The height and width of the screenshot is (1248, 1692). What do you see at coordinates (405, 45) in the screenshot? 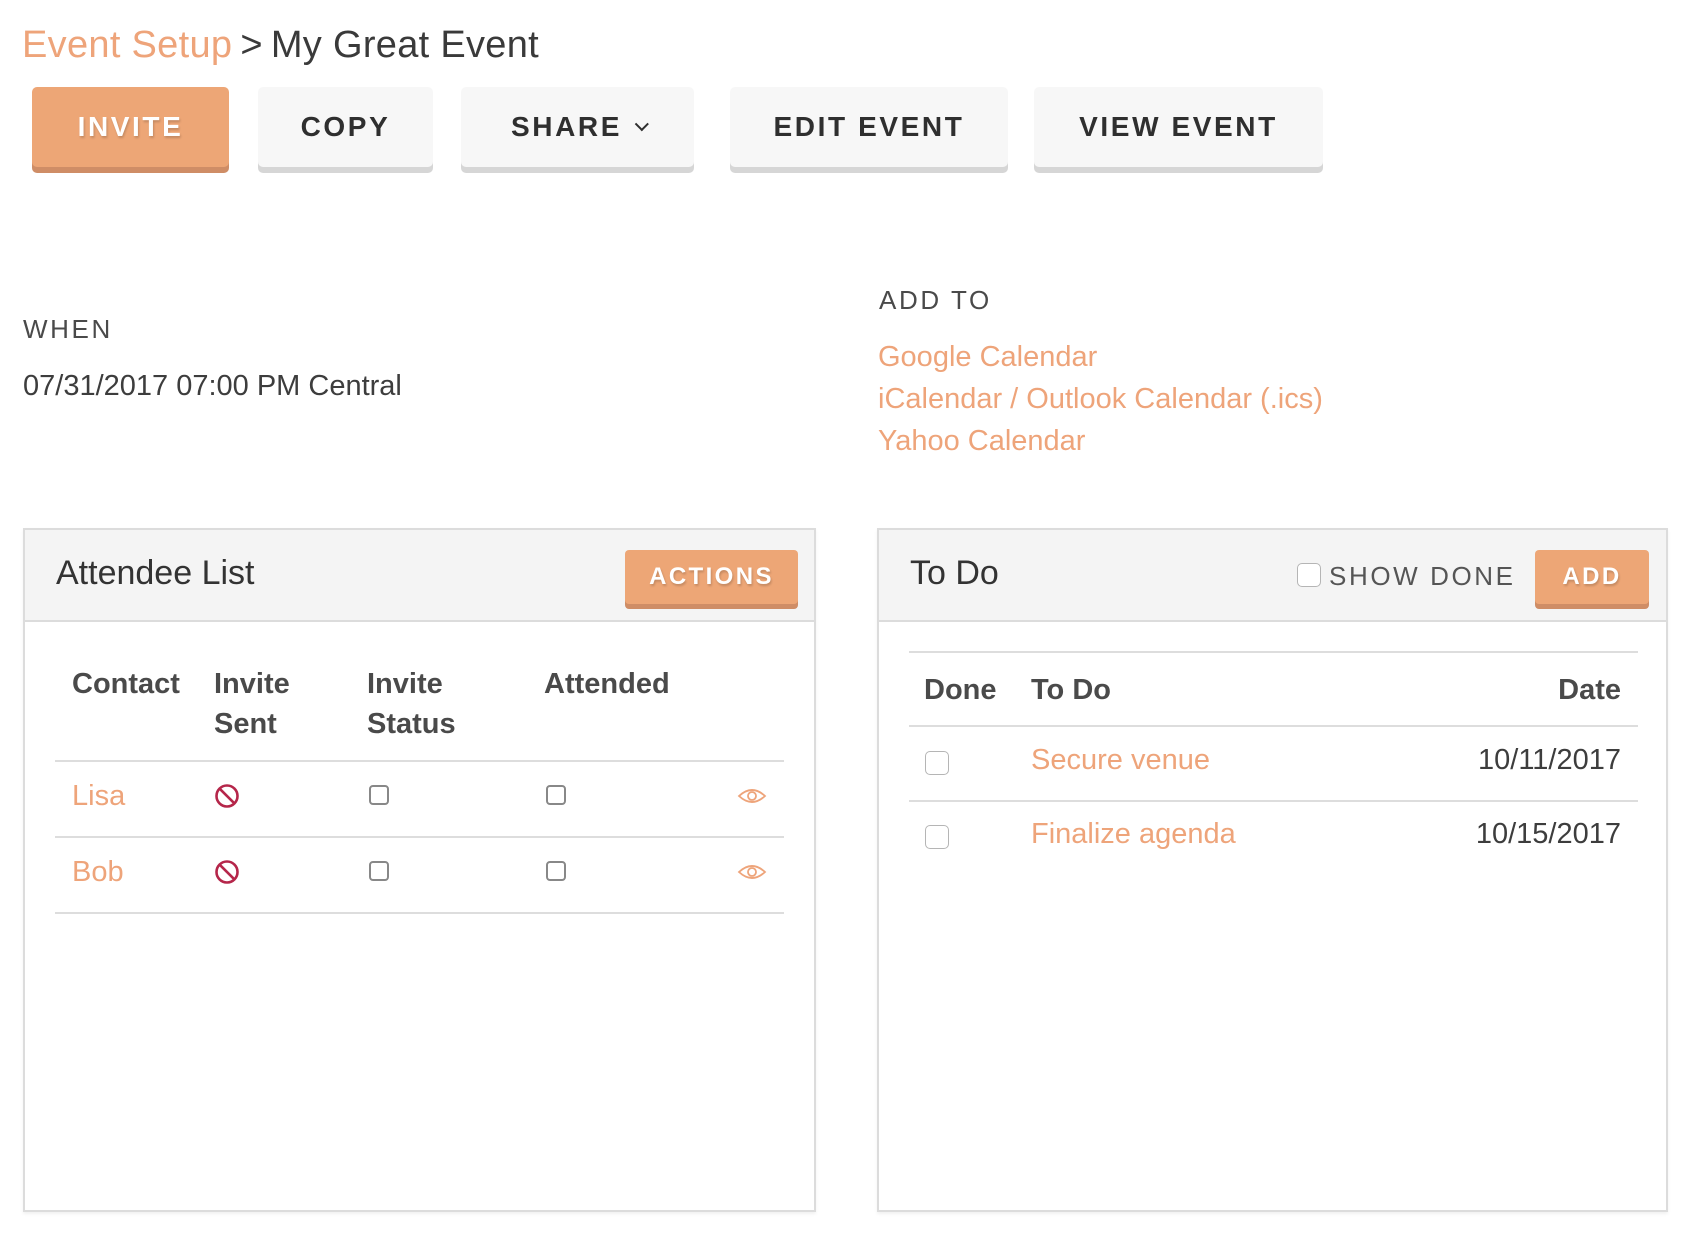
I see `page-title: My Great Event` at bounding box center [405, 45].